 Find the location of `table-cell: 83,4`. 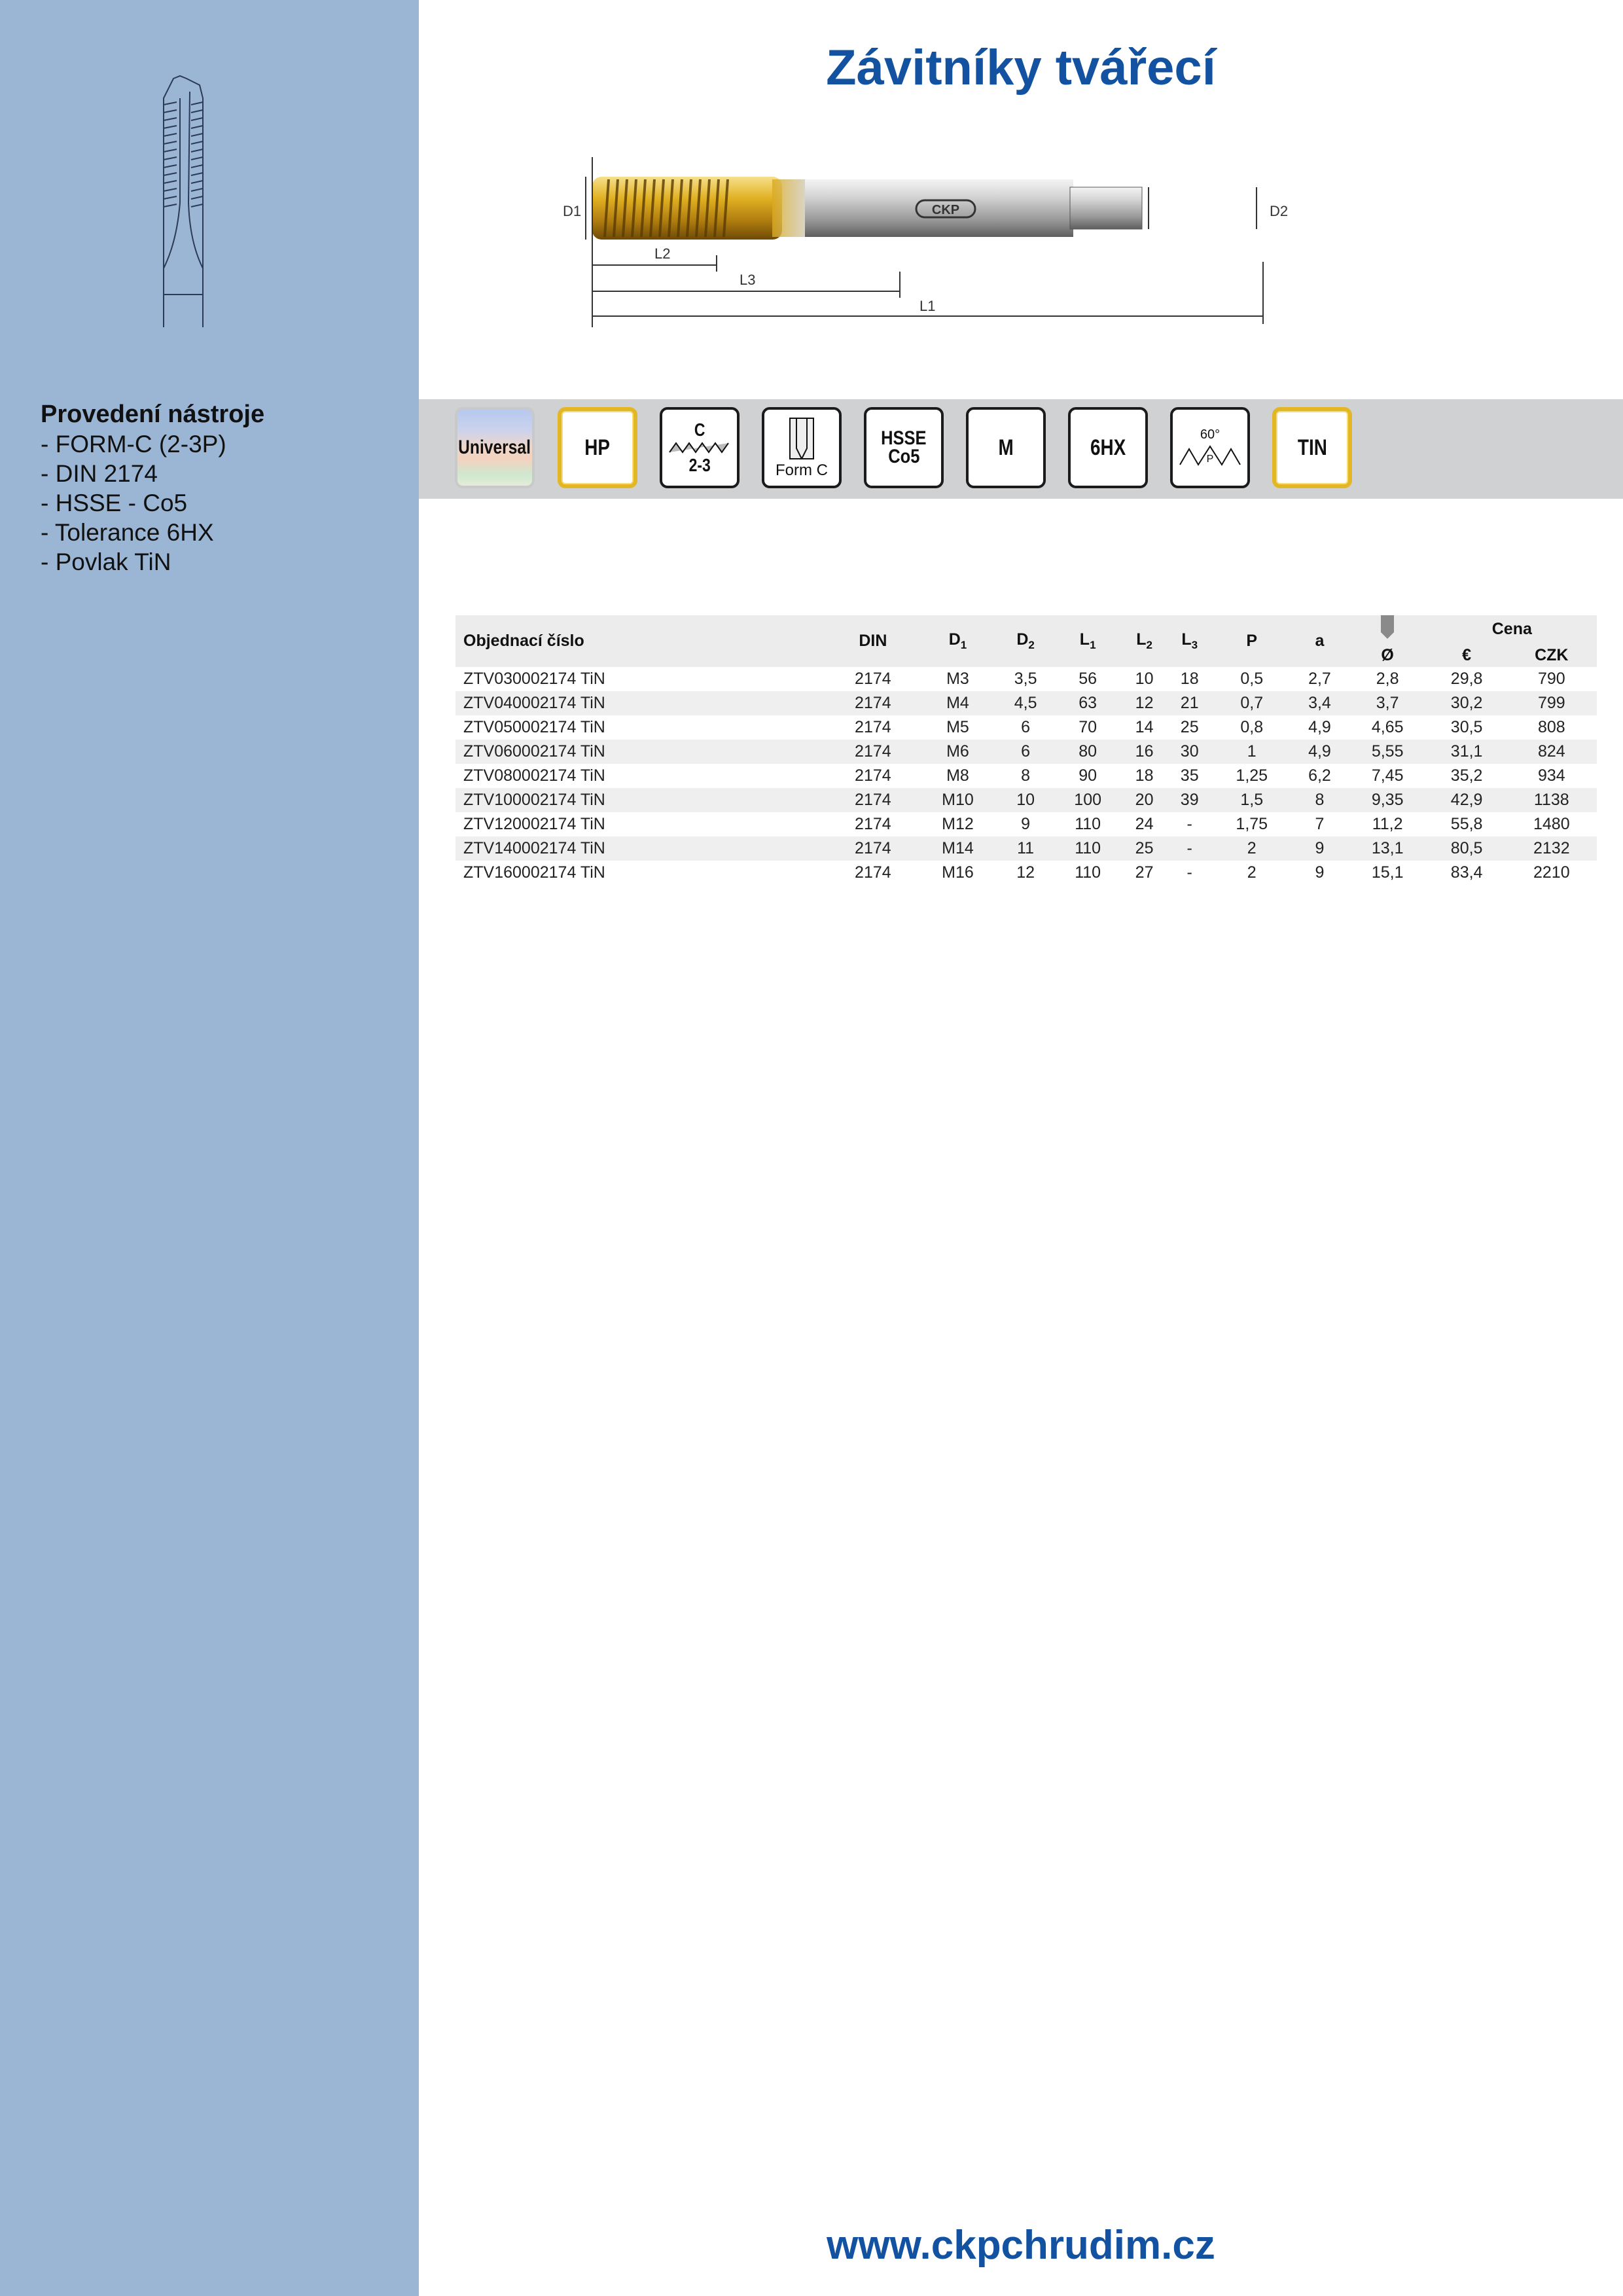

table-cell: 83,4 is located at coordinates (1466, 872).